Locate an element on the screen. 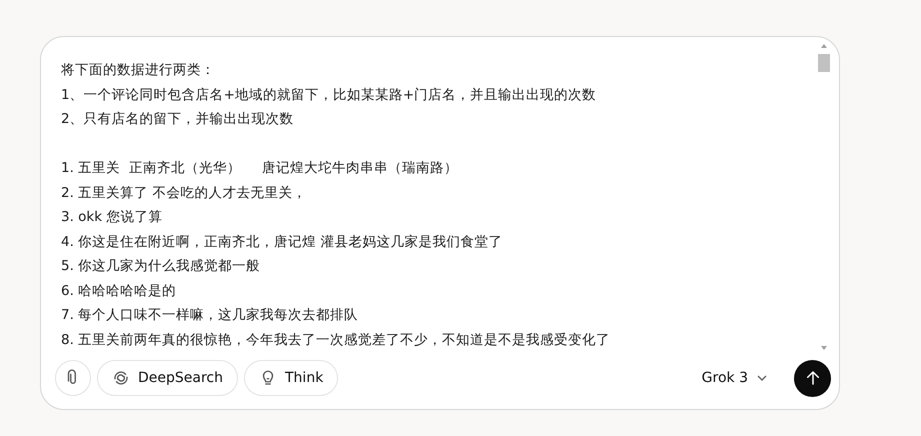 The height and width of the screenshot is (436, 921). prompt-line: 1. 五里关 正南齐北（光华） 唐记煌大坨牛肉串串（瑞南路） is located at coordinates (260, 168).